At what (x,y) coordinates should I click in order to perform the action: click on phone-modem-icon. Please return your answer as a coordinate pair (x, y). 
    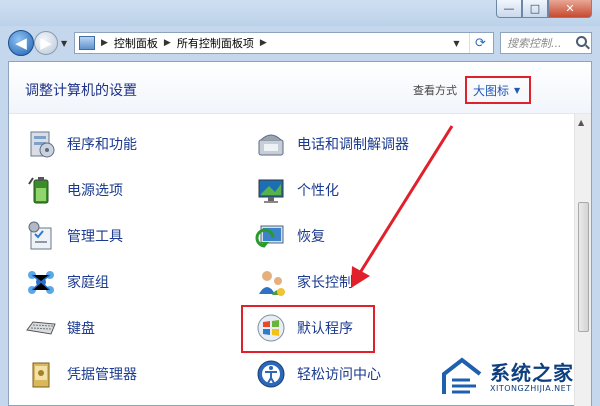
    Looking at the image, I should click on (271, 144).